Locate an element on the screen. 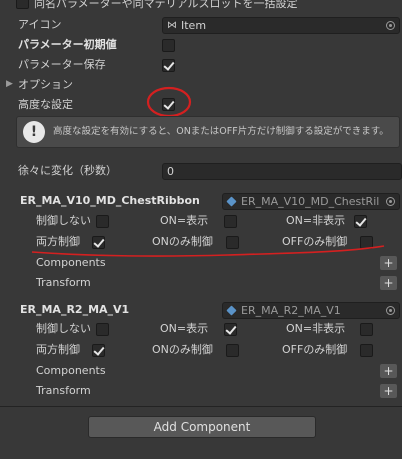  info-box: ! 高度な設定を有効にすると、ONまたはOFF片方だけ制御する設定ができます。 is located at coordinates (208, 132).